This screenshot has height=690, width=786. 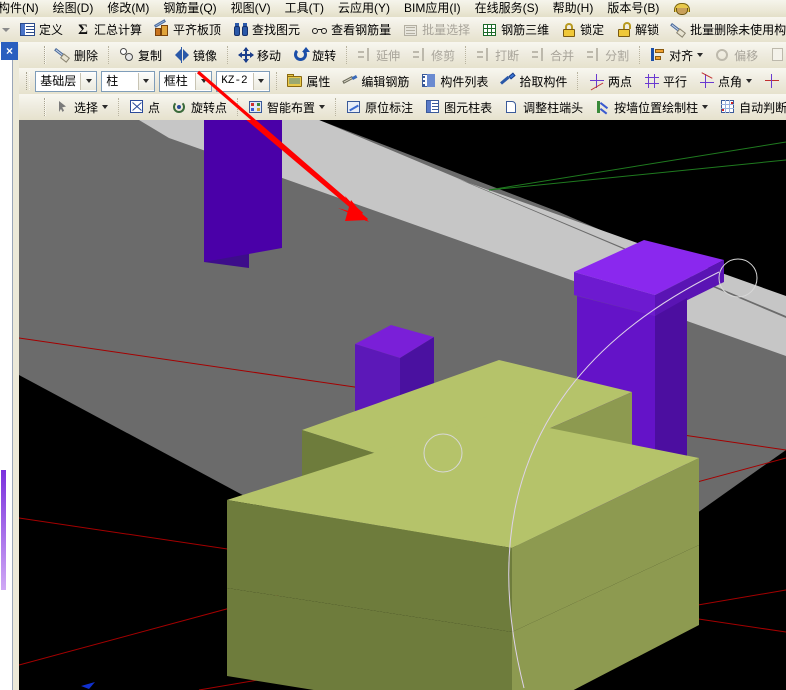 What do you see at coordinates (3, 530) in the screenshot?
I see `panel-scrollbar-thumb` at bounding box center [3, 530].